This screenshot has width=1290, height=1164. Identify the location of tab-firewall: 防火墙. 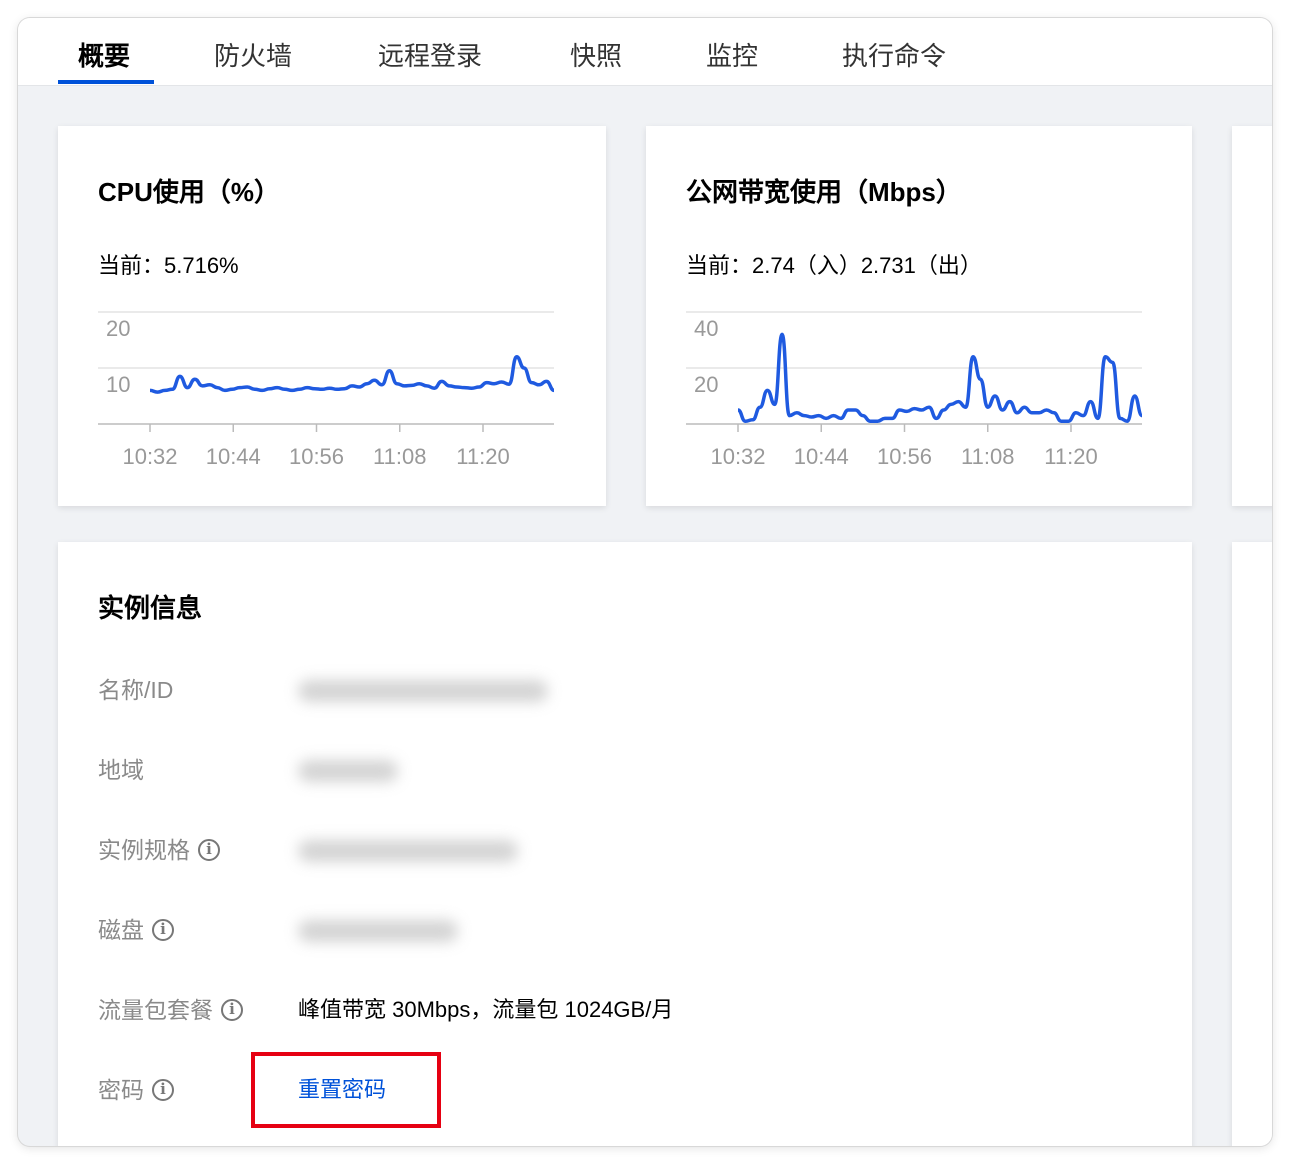
(253, 51).